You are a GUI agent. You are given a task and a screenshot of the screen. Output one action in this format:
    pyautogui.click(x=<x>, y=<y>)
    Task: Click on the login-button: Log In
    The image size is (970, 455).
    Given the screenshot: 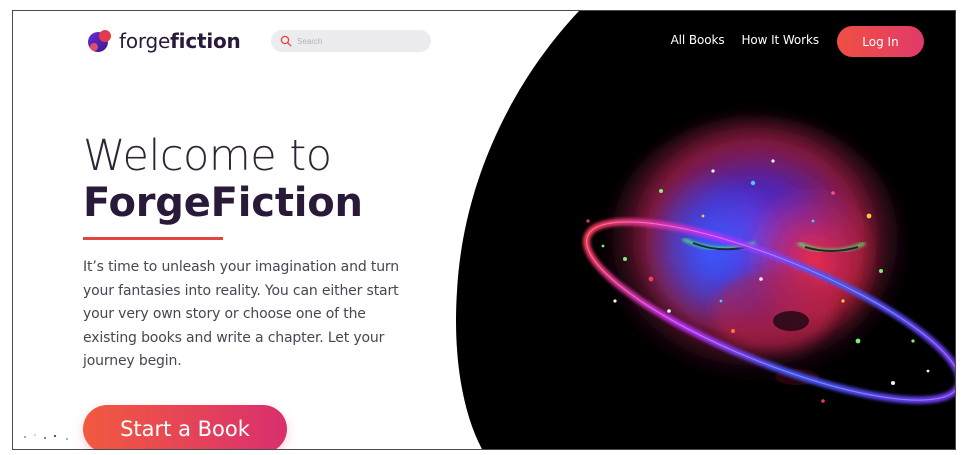 What is the action you would take?
    pyautogui.click(x=880, y=41)
    